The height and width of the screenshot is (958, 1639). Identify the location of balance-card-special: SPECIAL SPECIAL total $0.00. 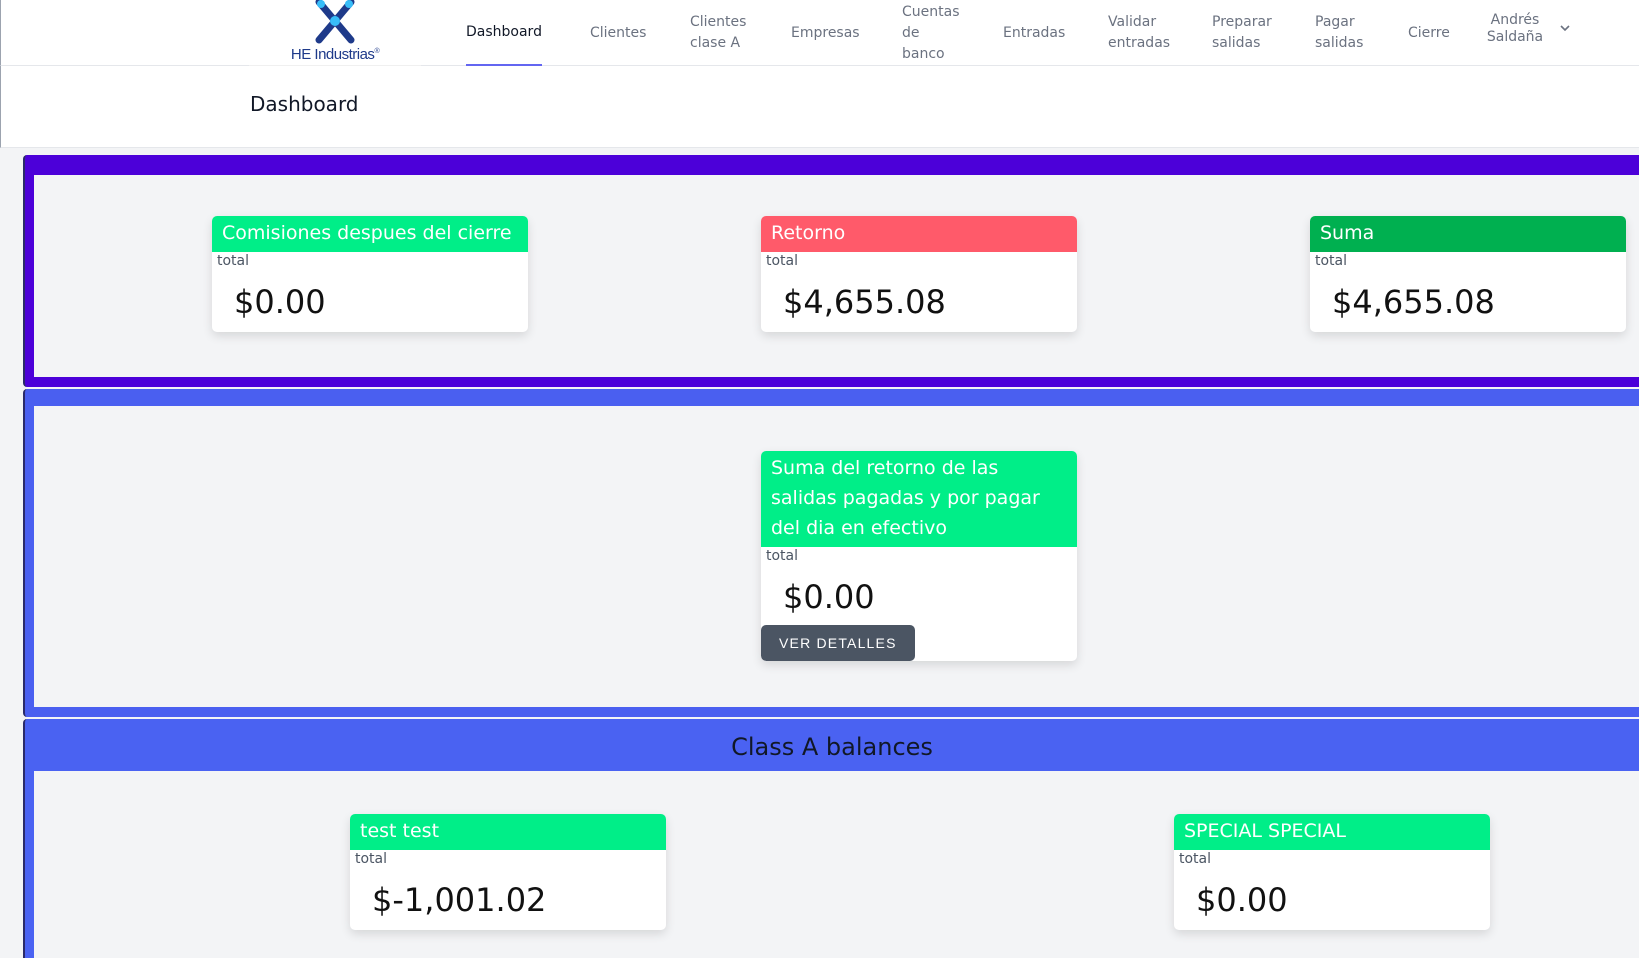
(1332, 872).